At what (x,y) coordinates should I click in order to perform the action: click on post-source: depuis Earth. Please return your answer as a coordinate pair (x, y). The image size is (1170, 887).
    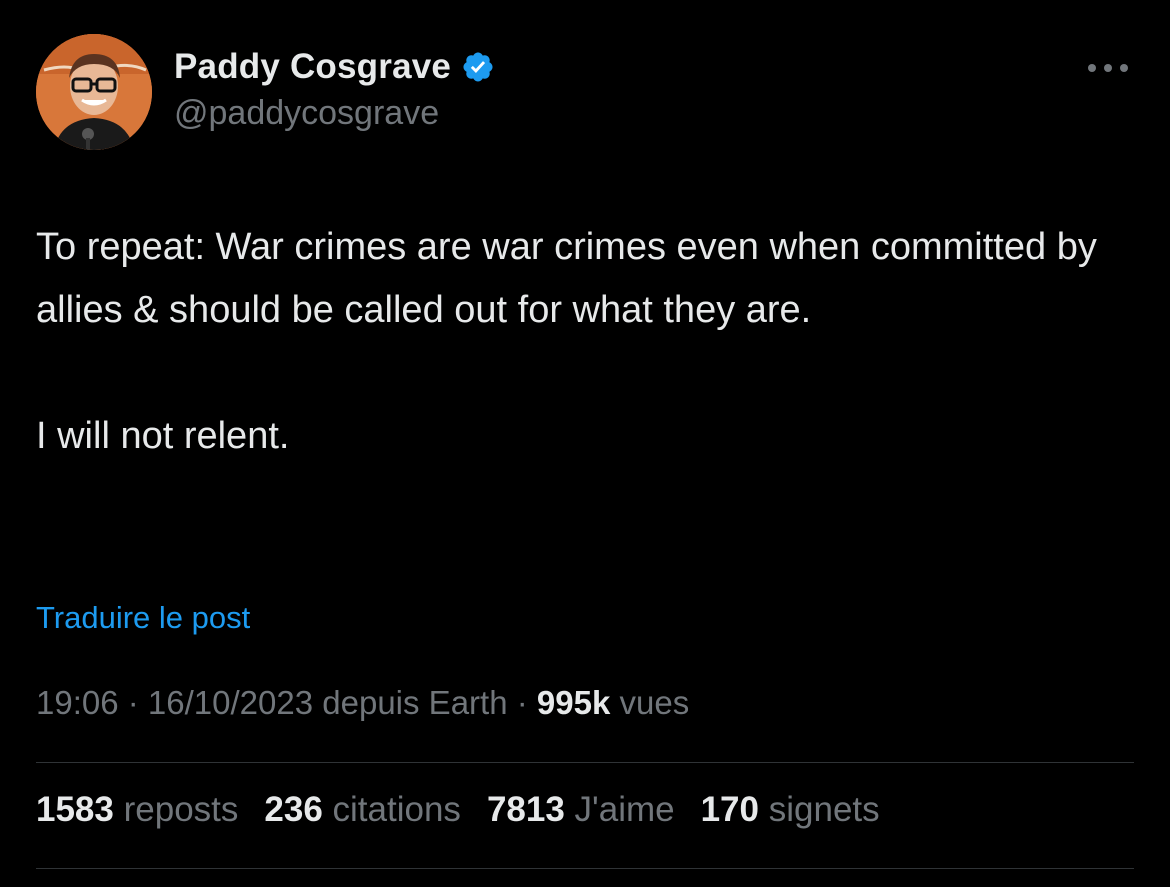
    Looking at the image, I should click on (415, 702).